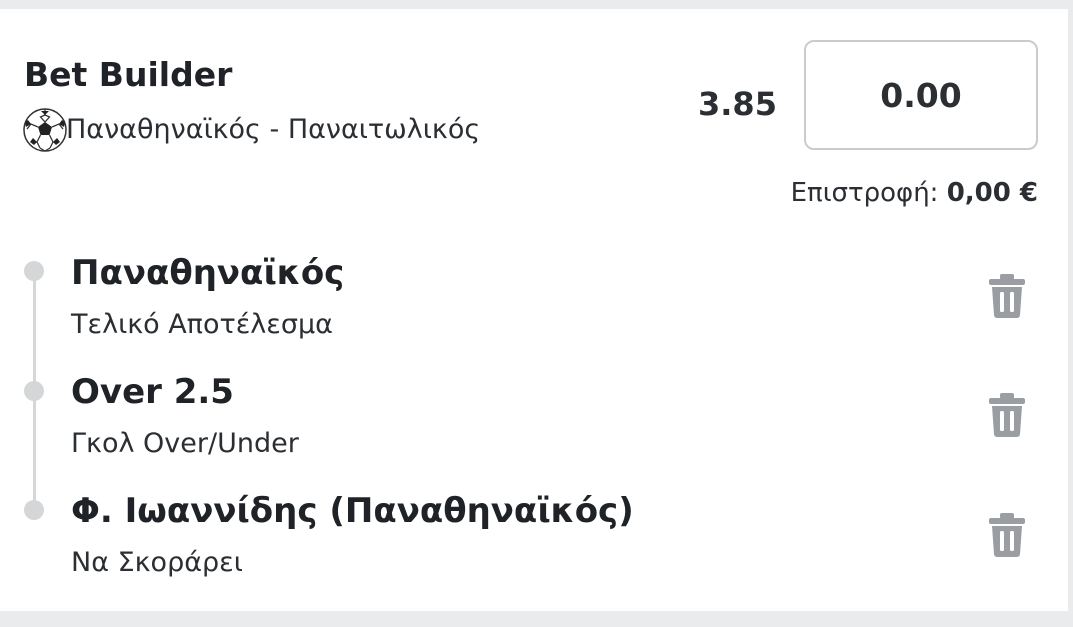 This screenshot has height=627, width=1073. I want to click on match-row: Παναθηναϊκός - Παναιτωλικός, so click(251, 130).